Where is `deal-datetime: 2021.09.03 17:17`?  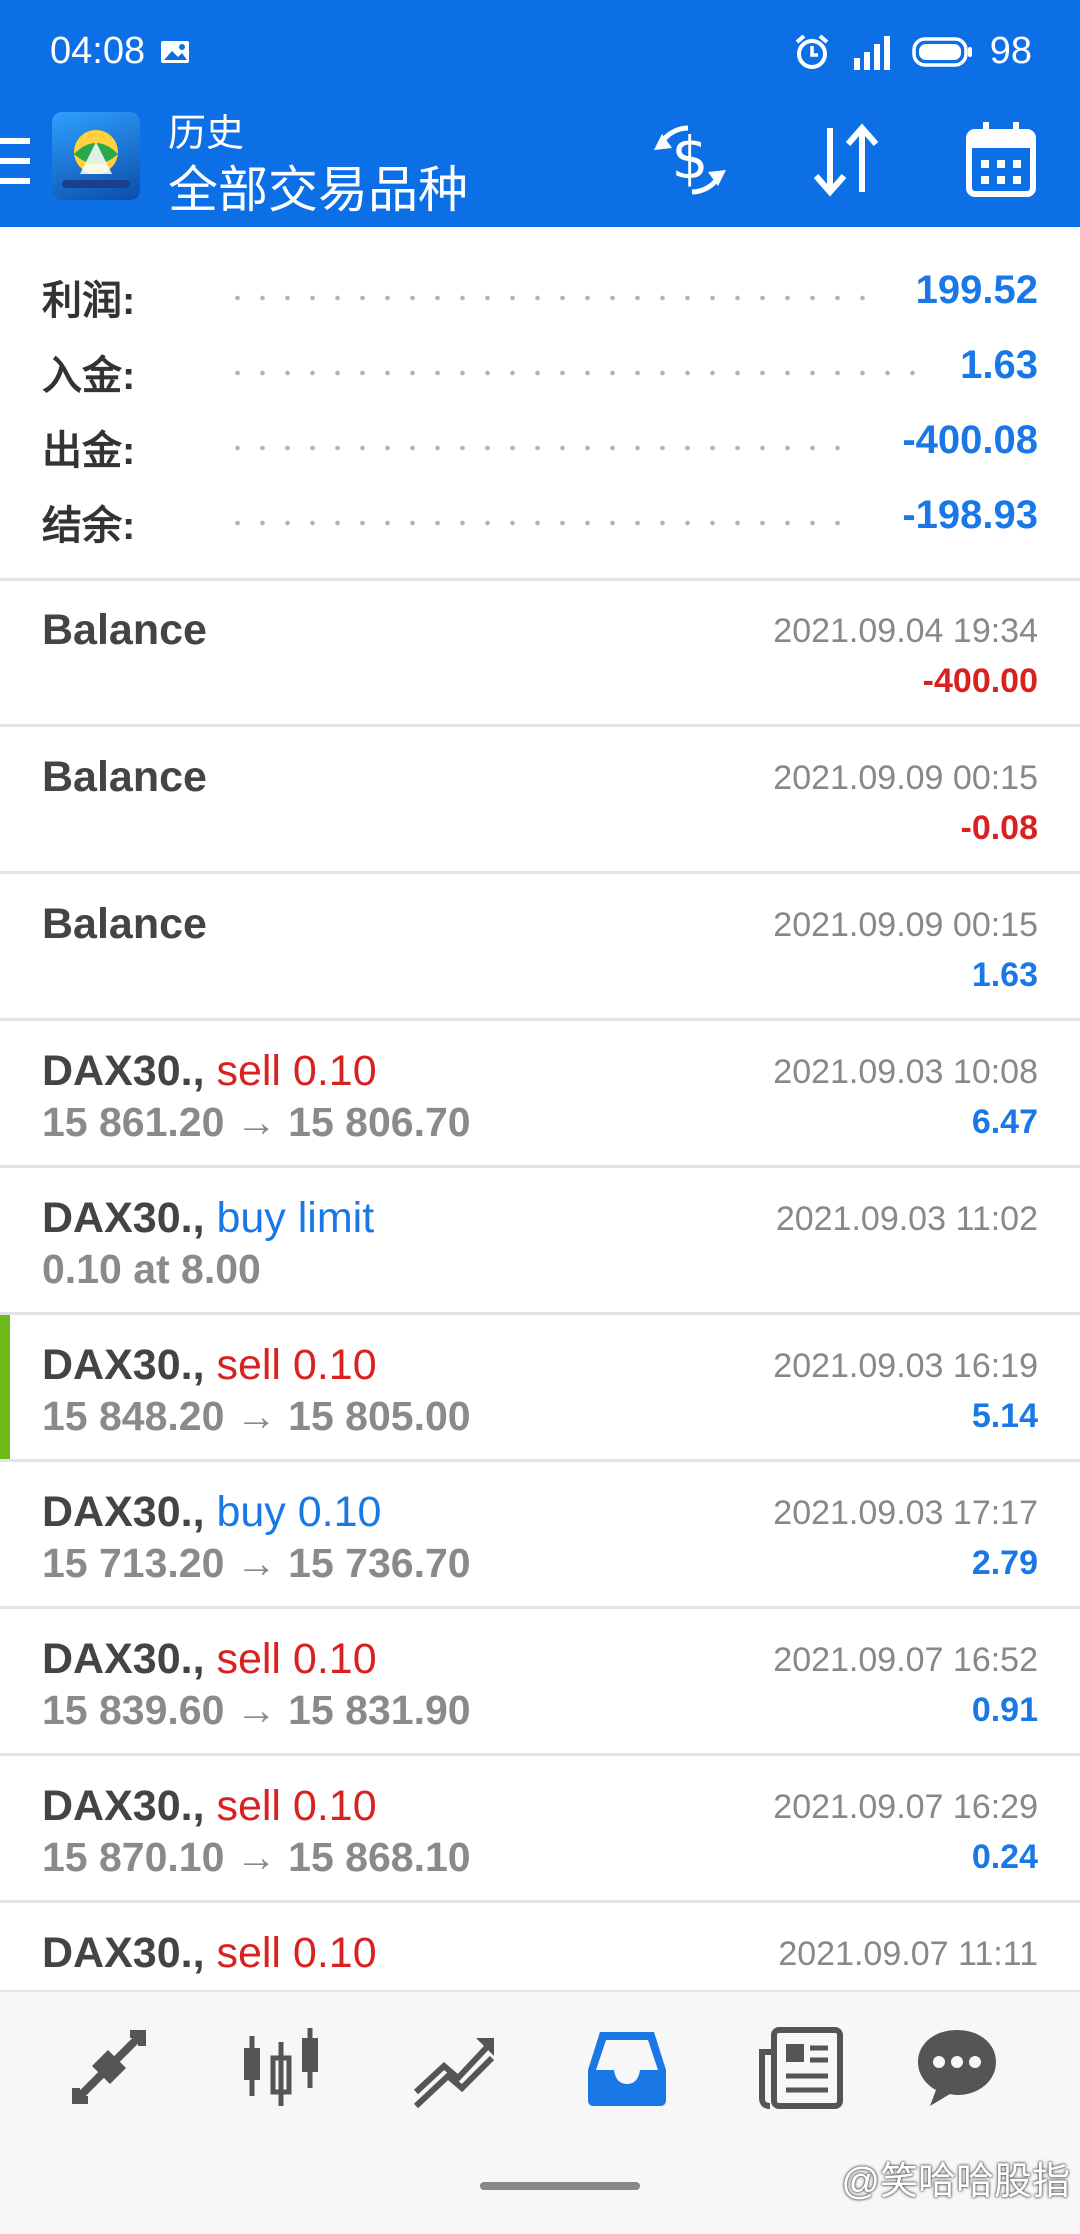
deal-datetime: 2021.09.03 17:17 is located at coordinates (905, 1513).